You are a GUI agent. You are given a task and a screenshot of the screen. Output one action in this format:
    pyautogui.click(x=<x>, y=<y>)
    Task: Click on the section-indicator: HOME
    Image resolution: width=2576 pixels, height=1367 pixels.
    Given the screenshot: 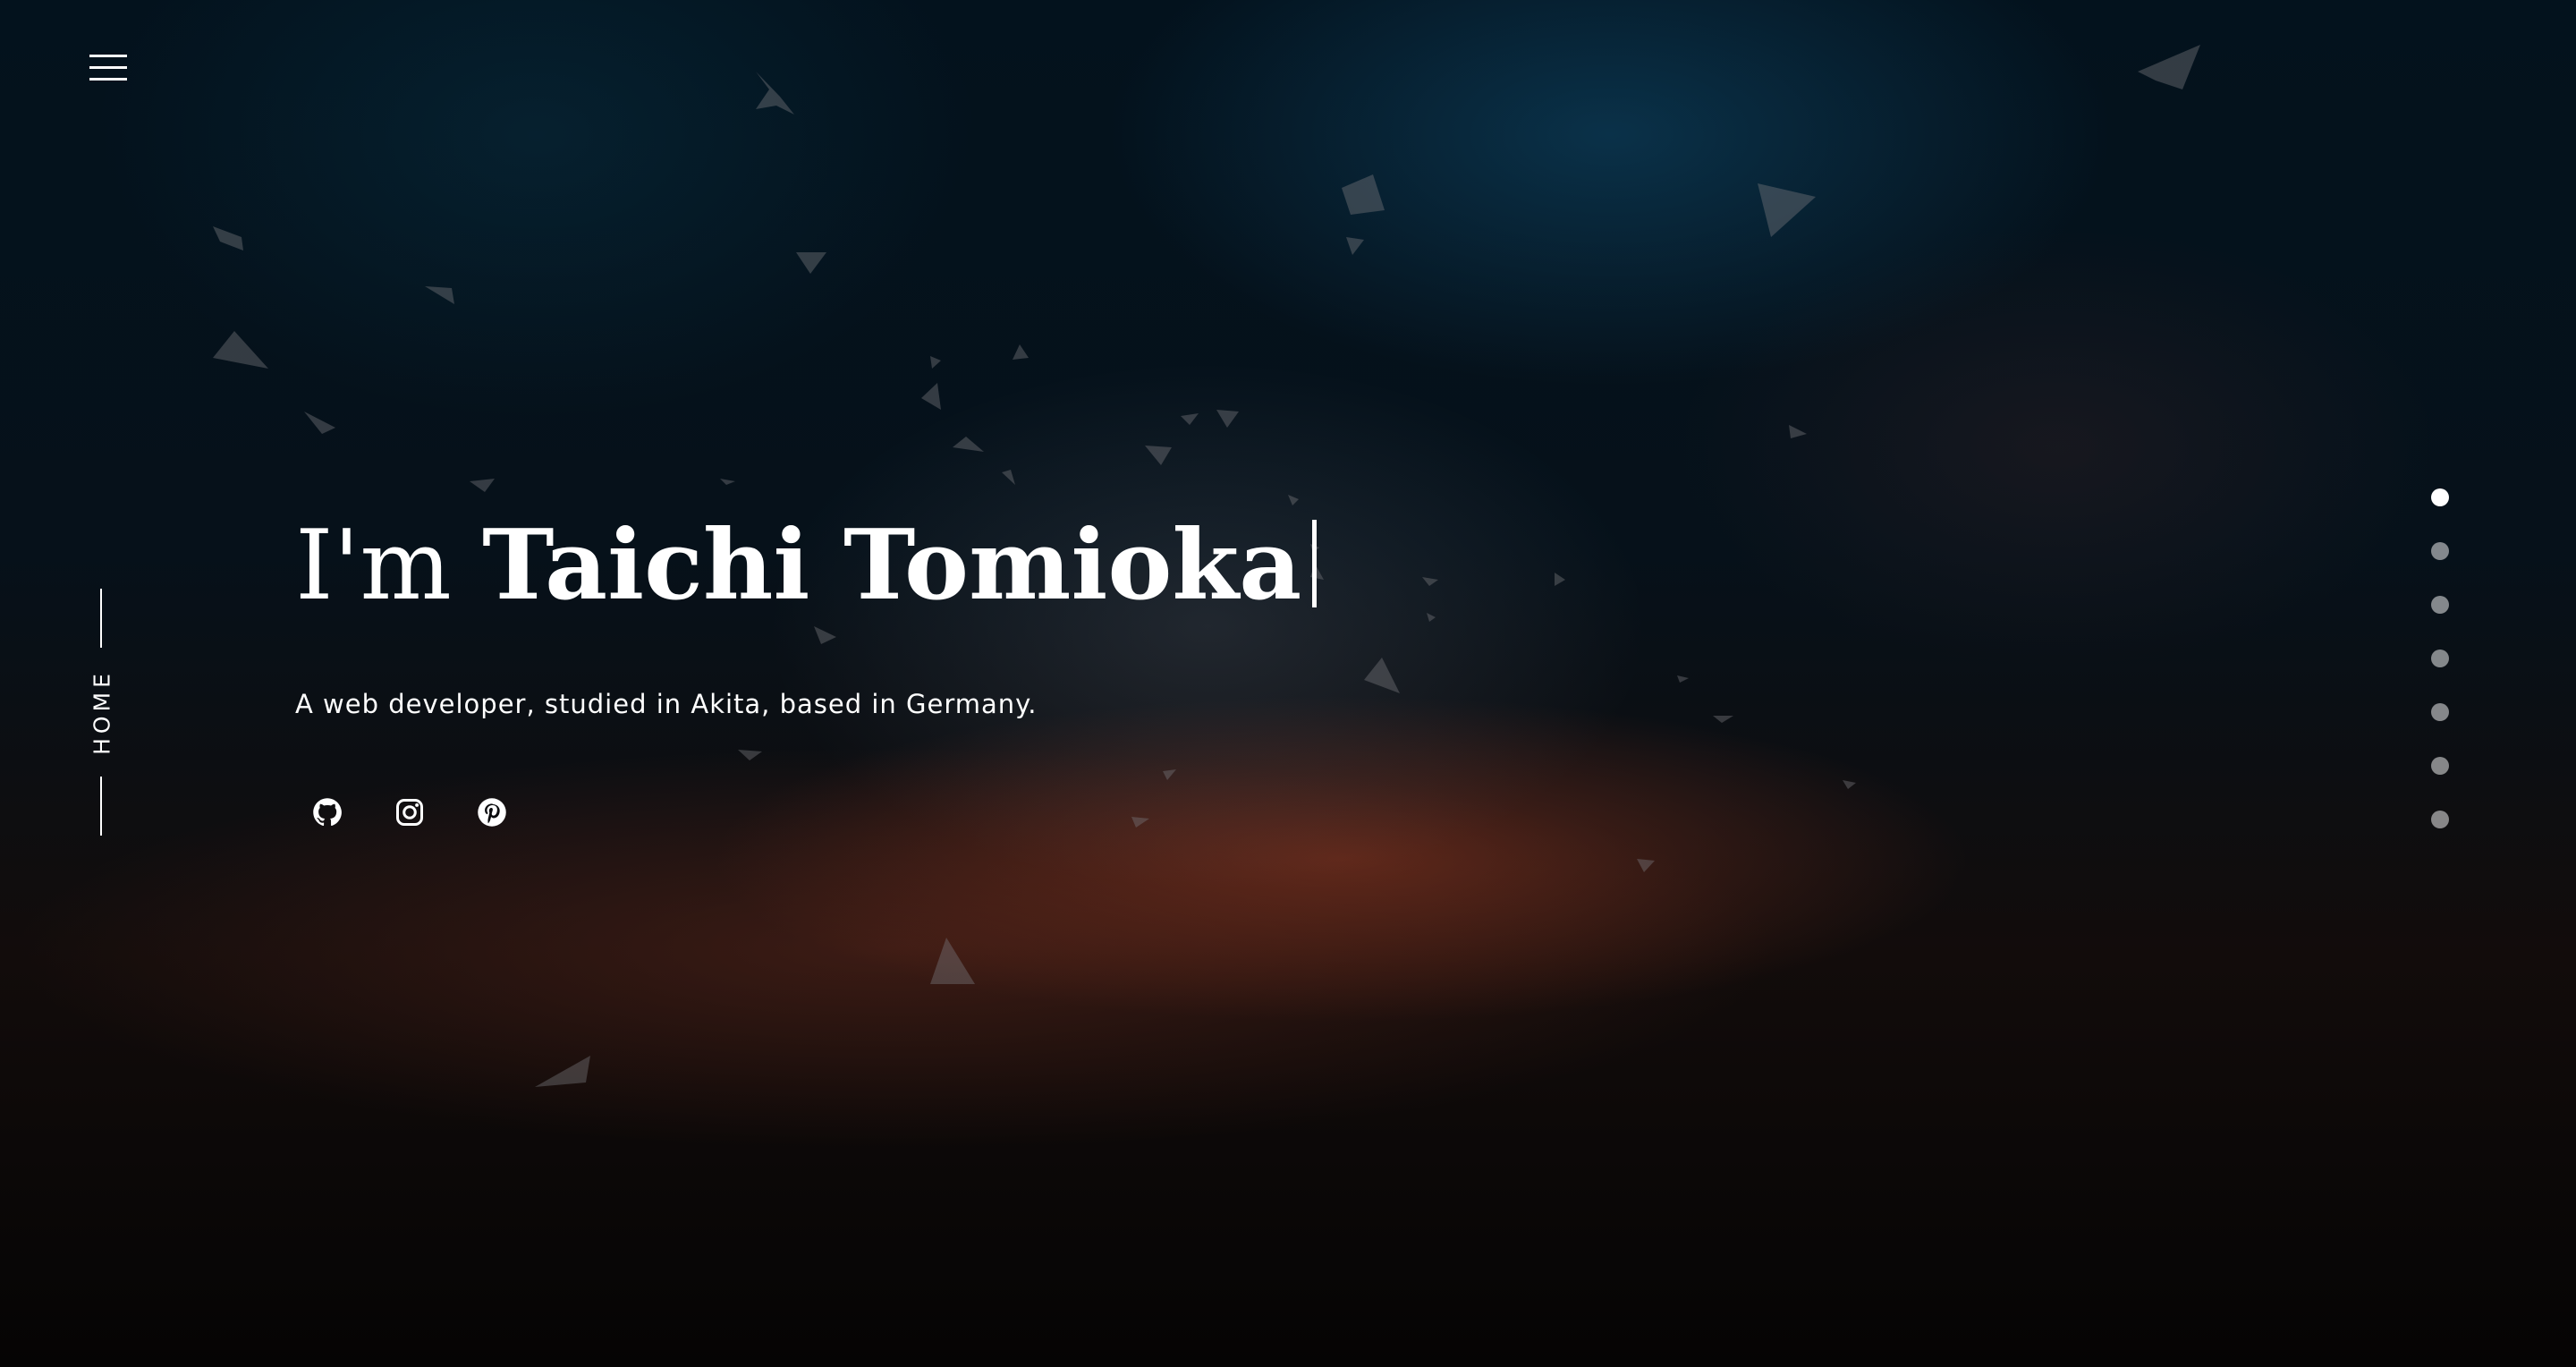 What is the action you would take?
    pyautogui.click(x=102, y=712)
    